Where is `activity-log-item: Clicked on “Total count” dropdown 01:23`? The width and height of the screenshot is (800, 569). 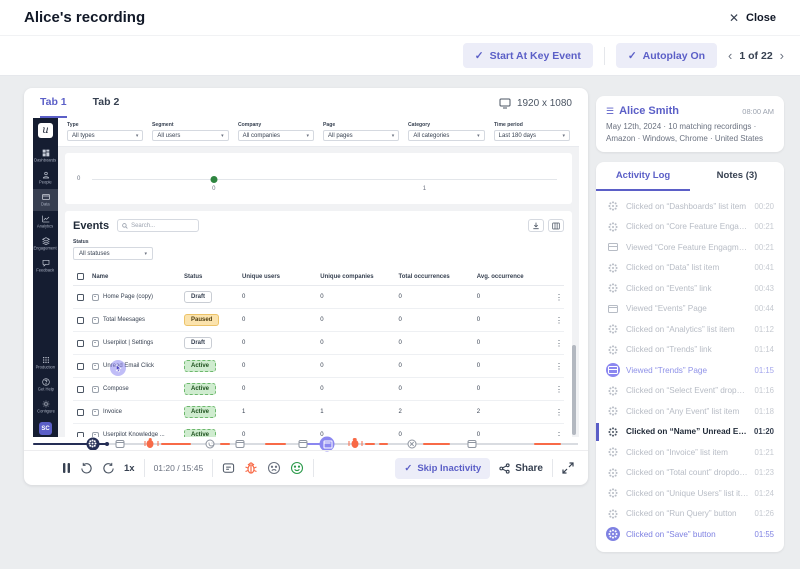 activity-log-item: Clicked on “Total count” dropdown 01:23 is located at coordinates (690, 473).